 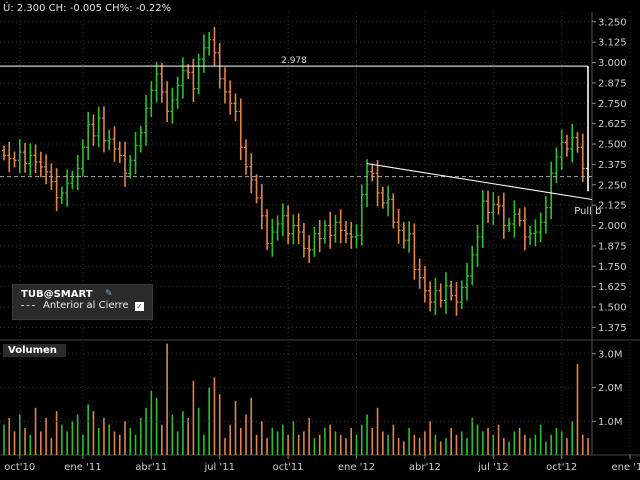 What do you see at coordinates (425, 467) in the screenshot?
I see `time-tick-label: abr'12` at bounding box center [425, 467].